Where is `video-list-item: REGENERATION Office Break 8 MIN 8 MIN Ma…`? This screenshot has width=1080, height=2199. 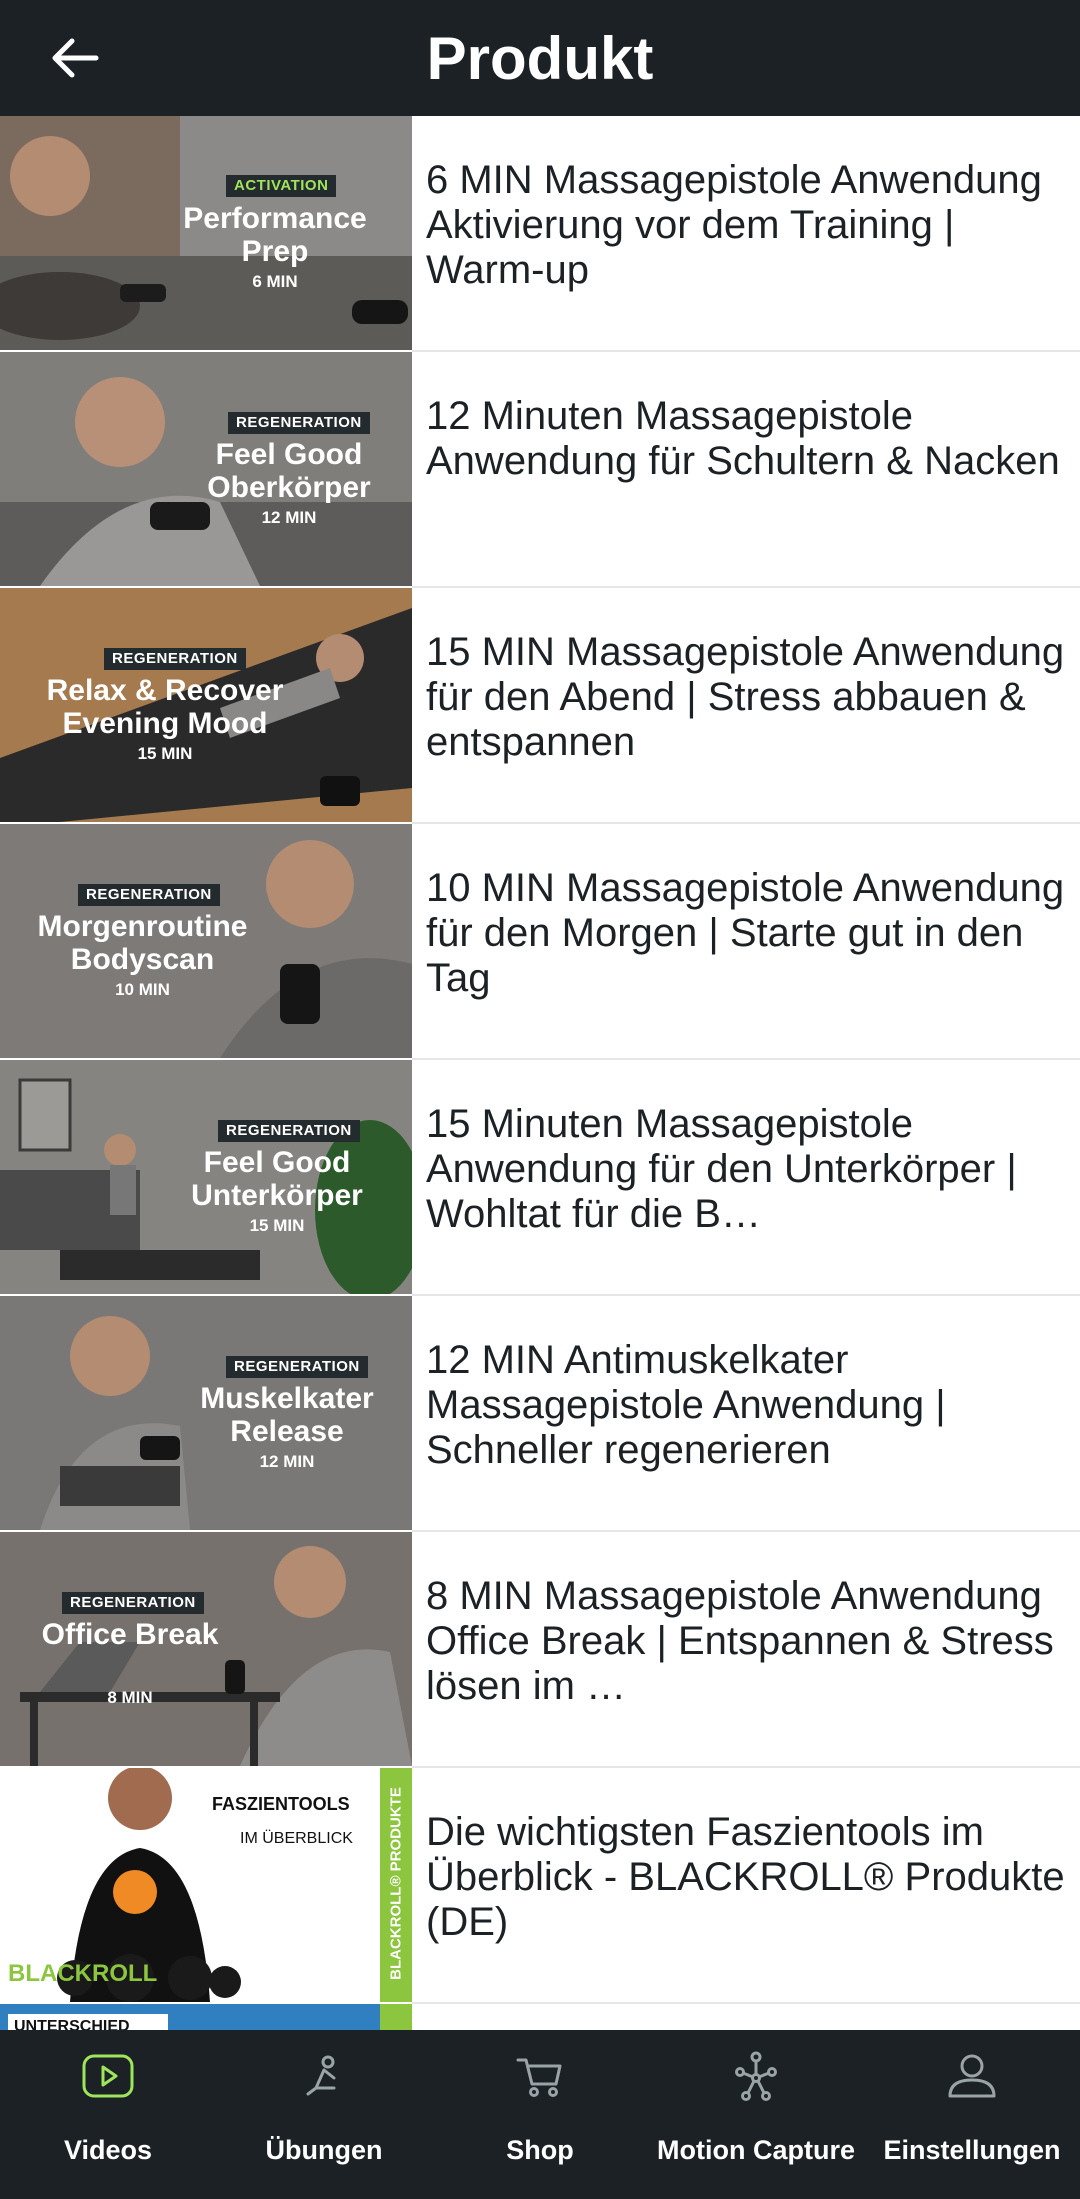
video-list-item: REGENERATION Office Break 8 MIN 8 MIN Ma… is located at coordinates (540, 1650).